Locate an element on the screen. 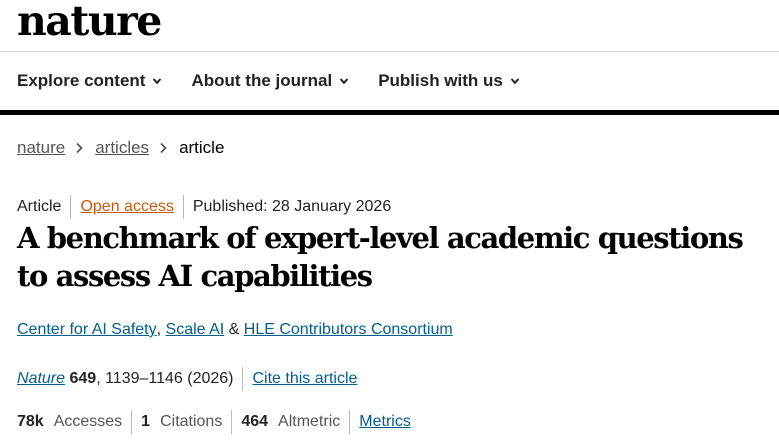 This screenshot has width=779, height=441. pages-year: , 1139–1146 (2026) is located at coordinates (165, 378).